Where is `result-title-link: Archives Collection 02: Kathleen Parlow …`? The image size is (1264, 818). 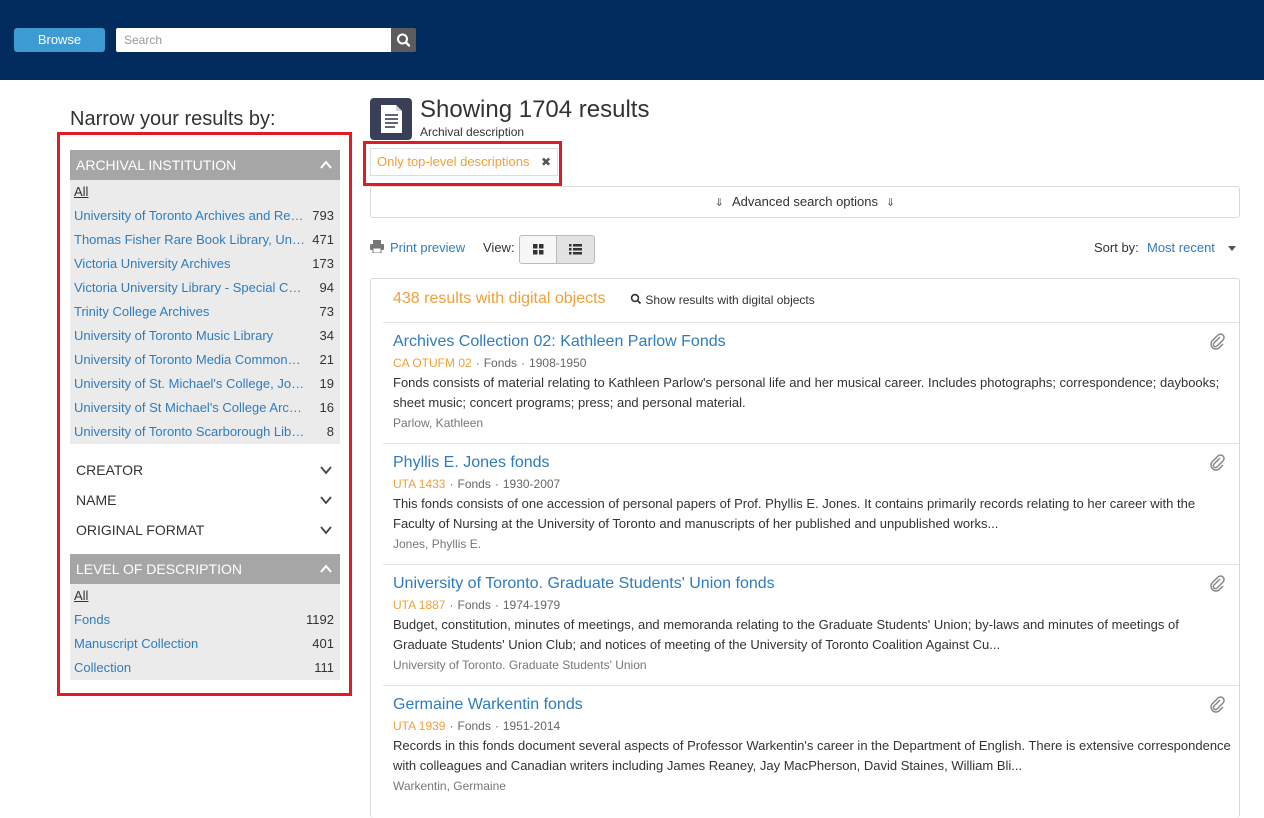
result-title-link: Archives Collection 02: Kathleen Parlow … is located at coordinates (559, 342).